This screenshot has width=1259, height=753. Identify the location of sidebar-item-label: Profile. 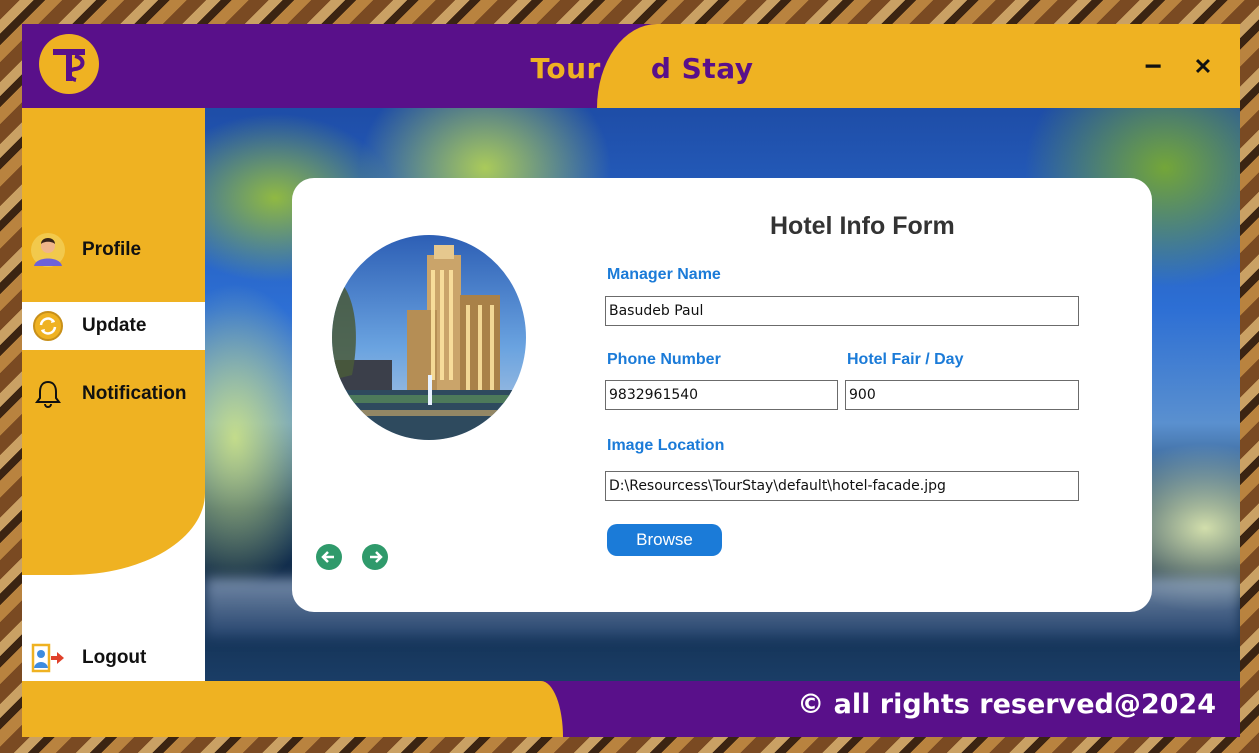
(112, 249).